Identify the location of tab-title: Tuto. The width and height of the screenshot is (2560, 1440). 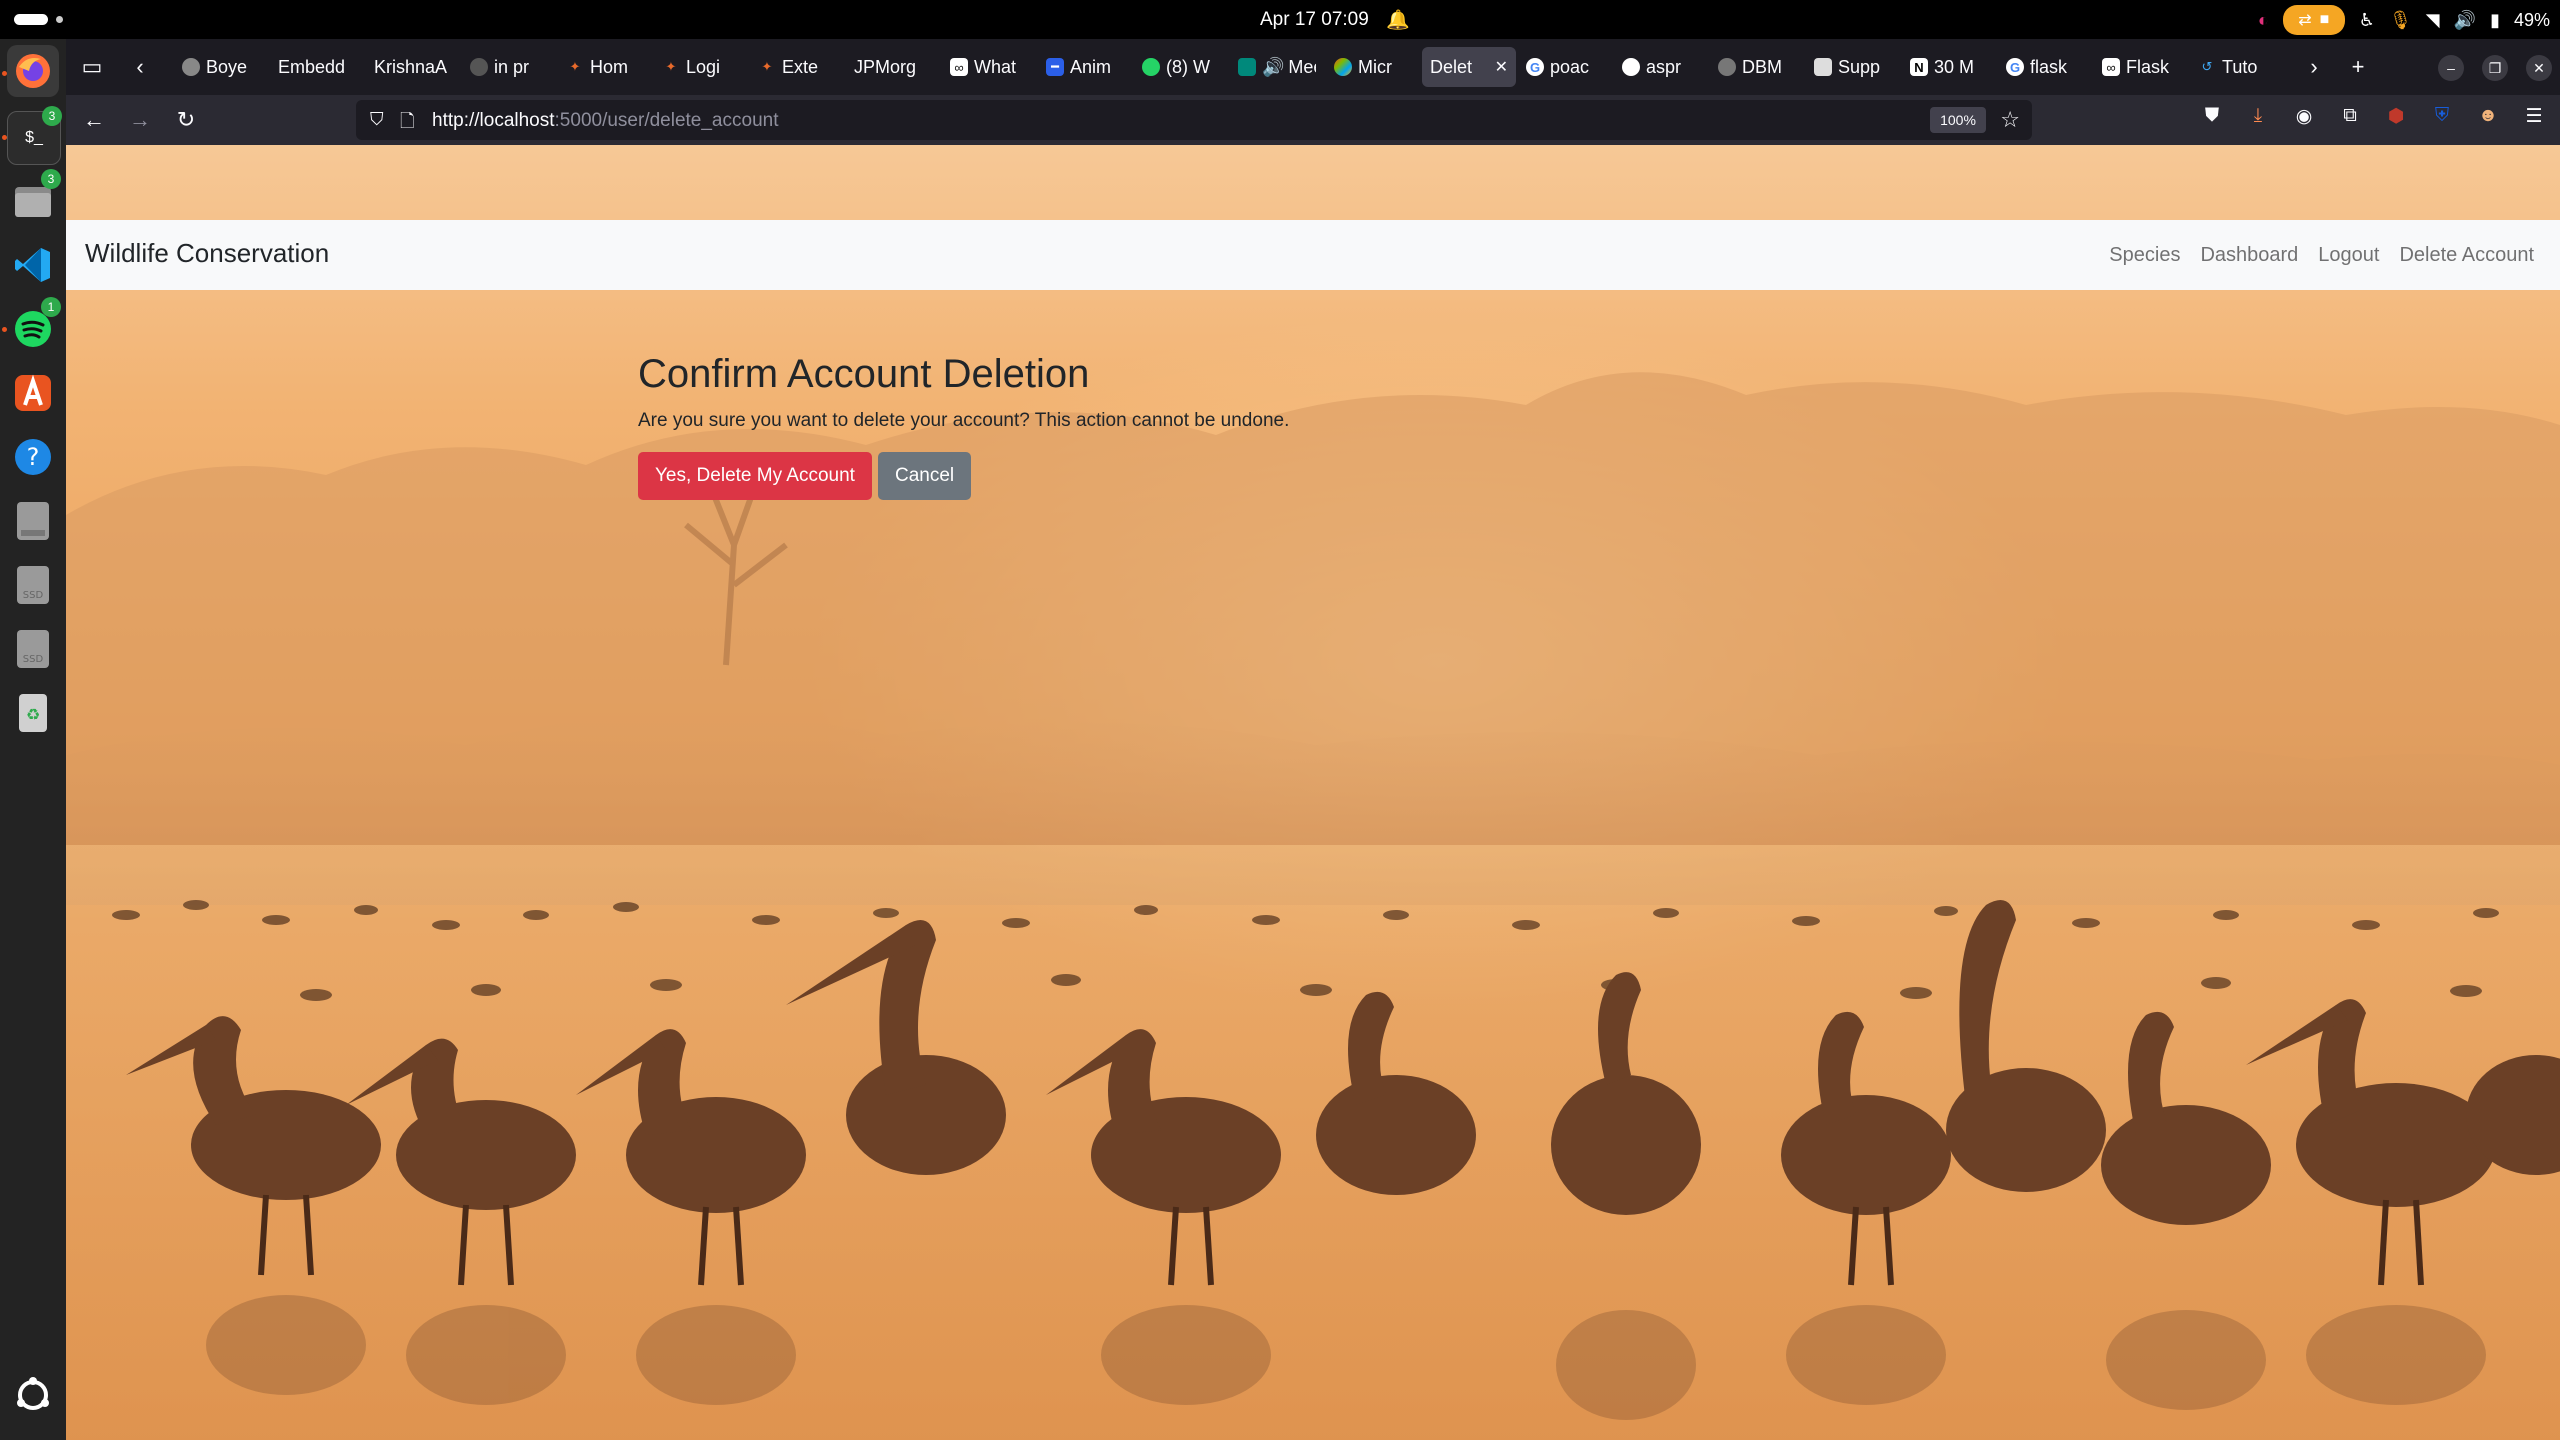
(2240, 66).